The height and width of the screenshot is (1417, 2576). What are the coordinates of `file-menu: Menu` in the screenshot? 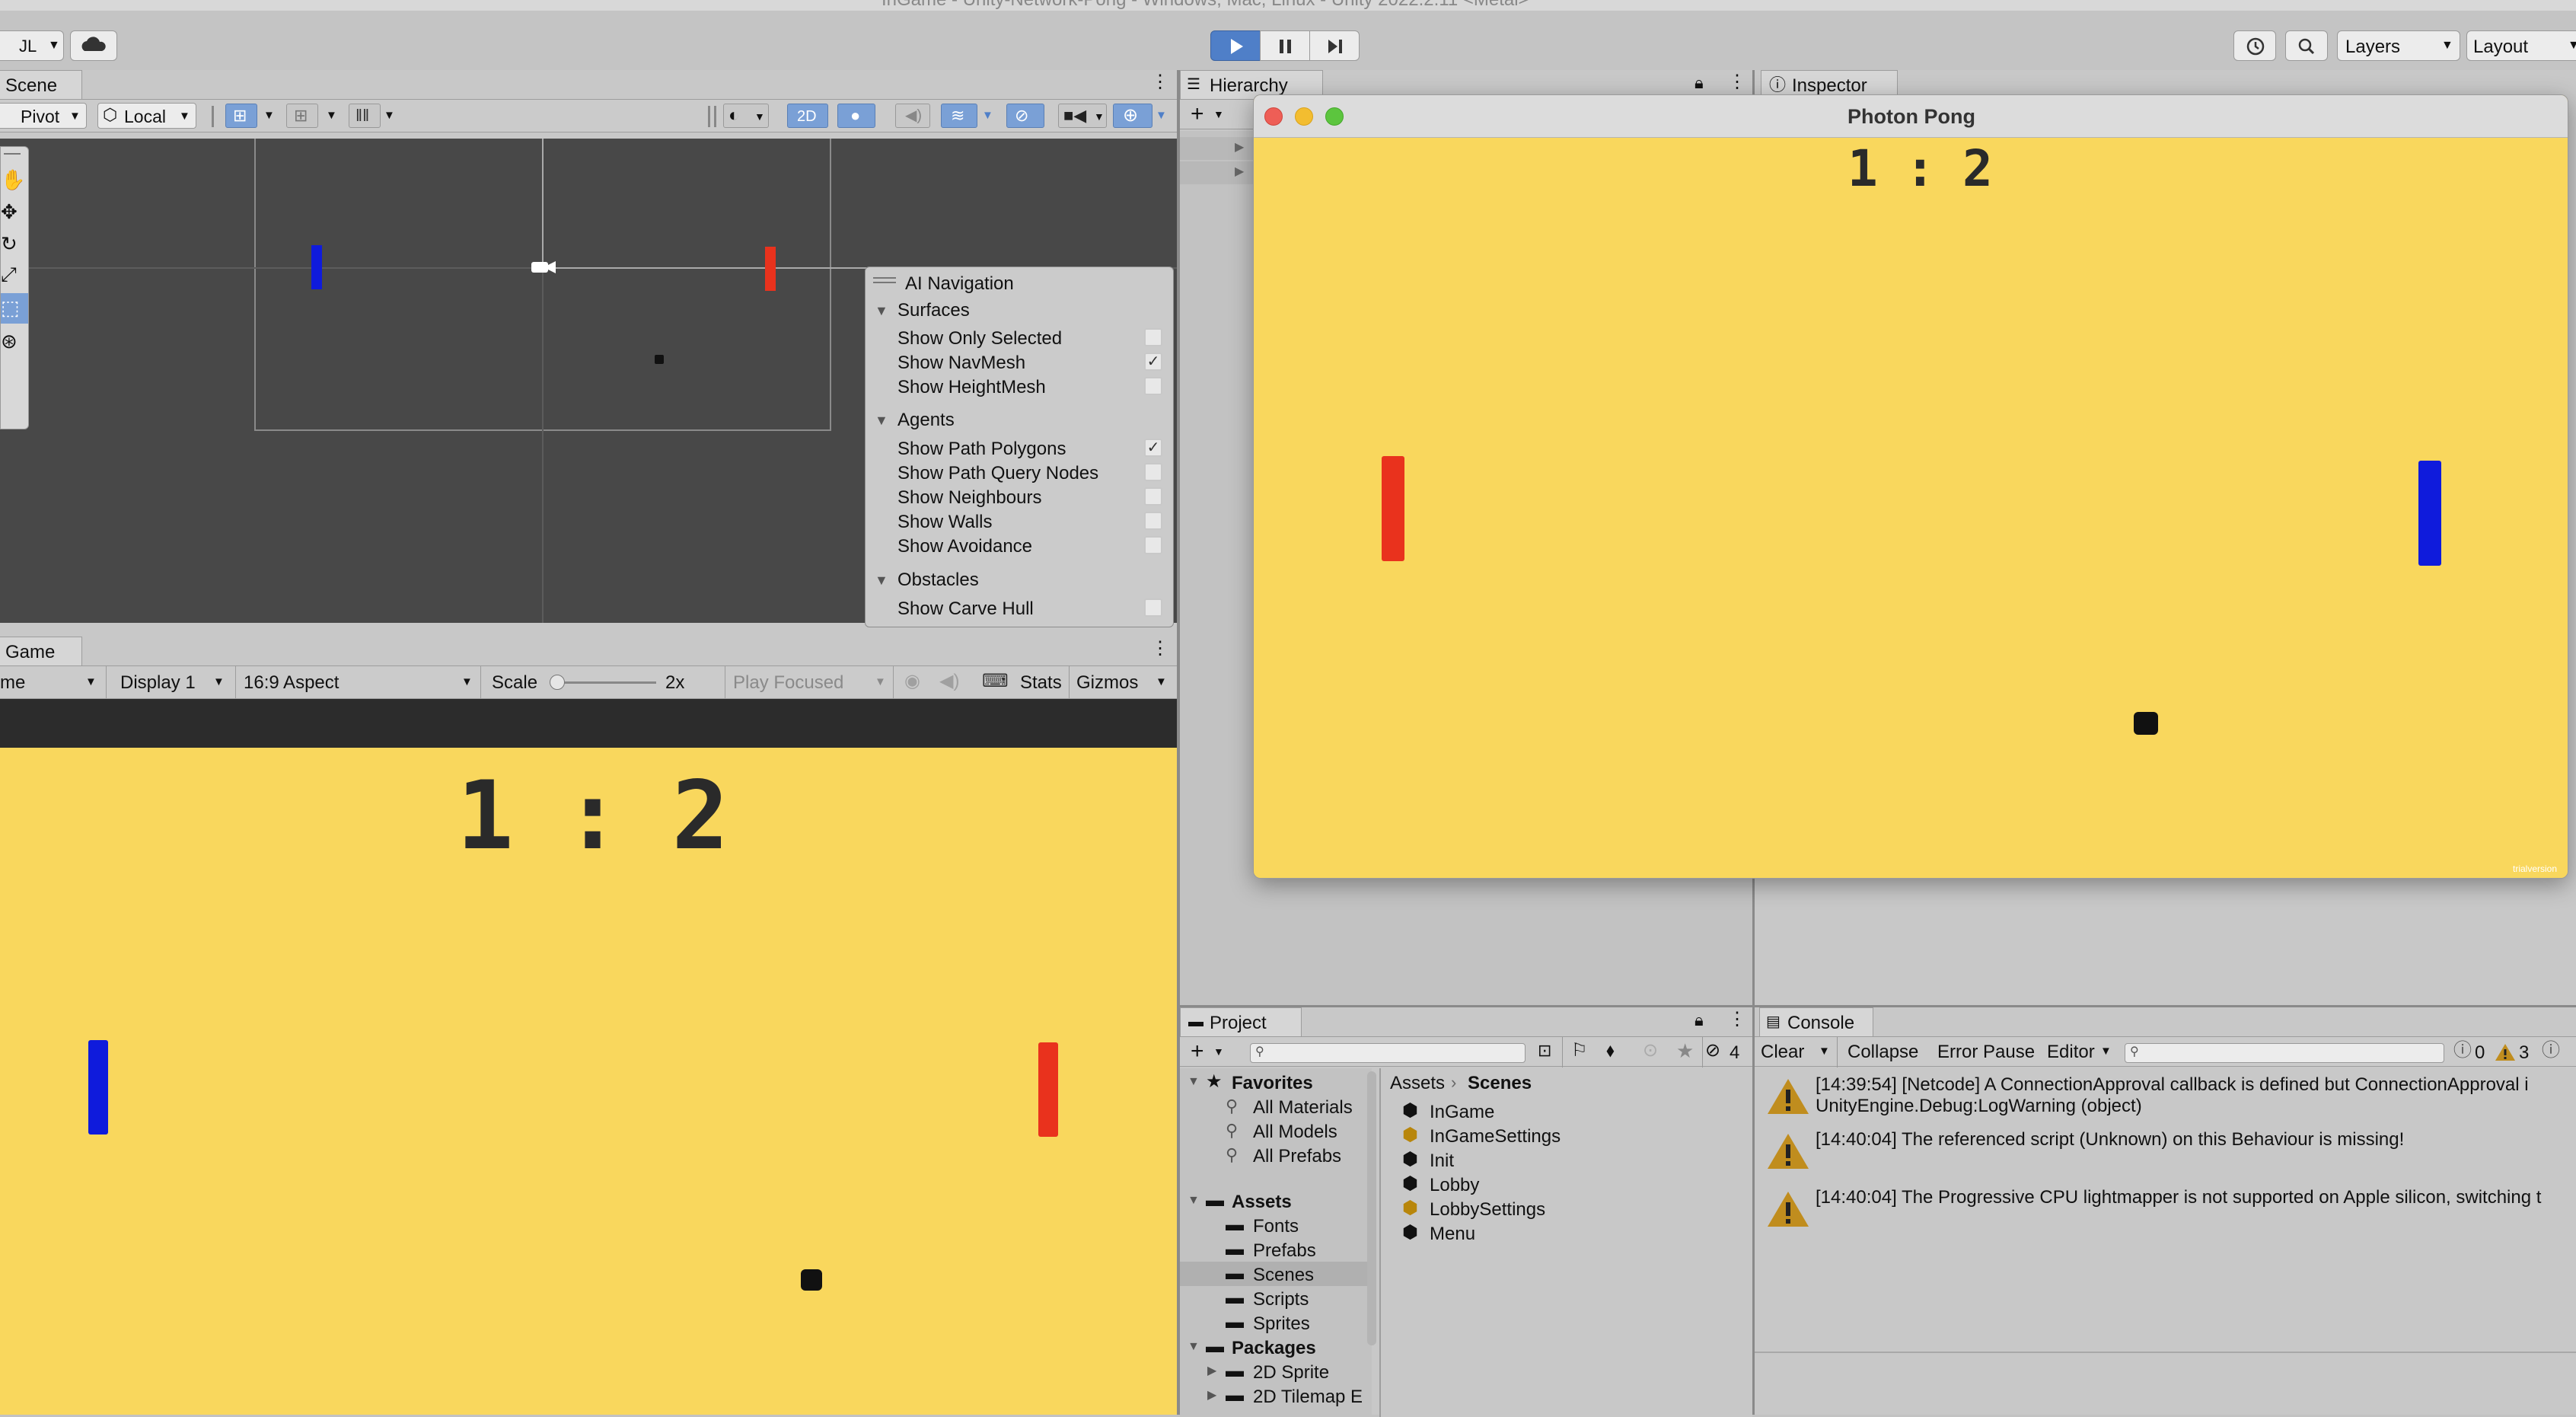 It's located at (1453, 1234).